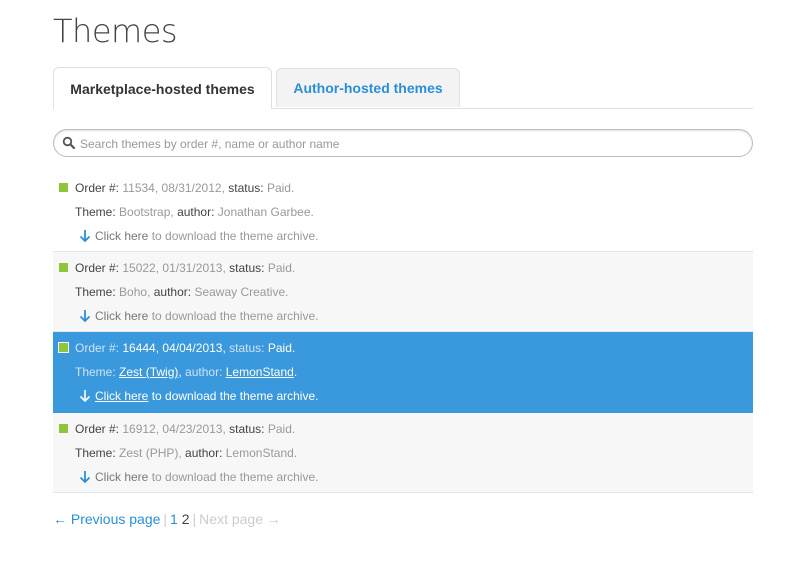  What do you see at coordinates (139, 348) in the screenshot?
I see `order-number: 16444` at bounding box center [139, 348].